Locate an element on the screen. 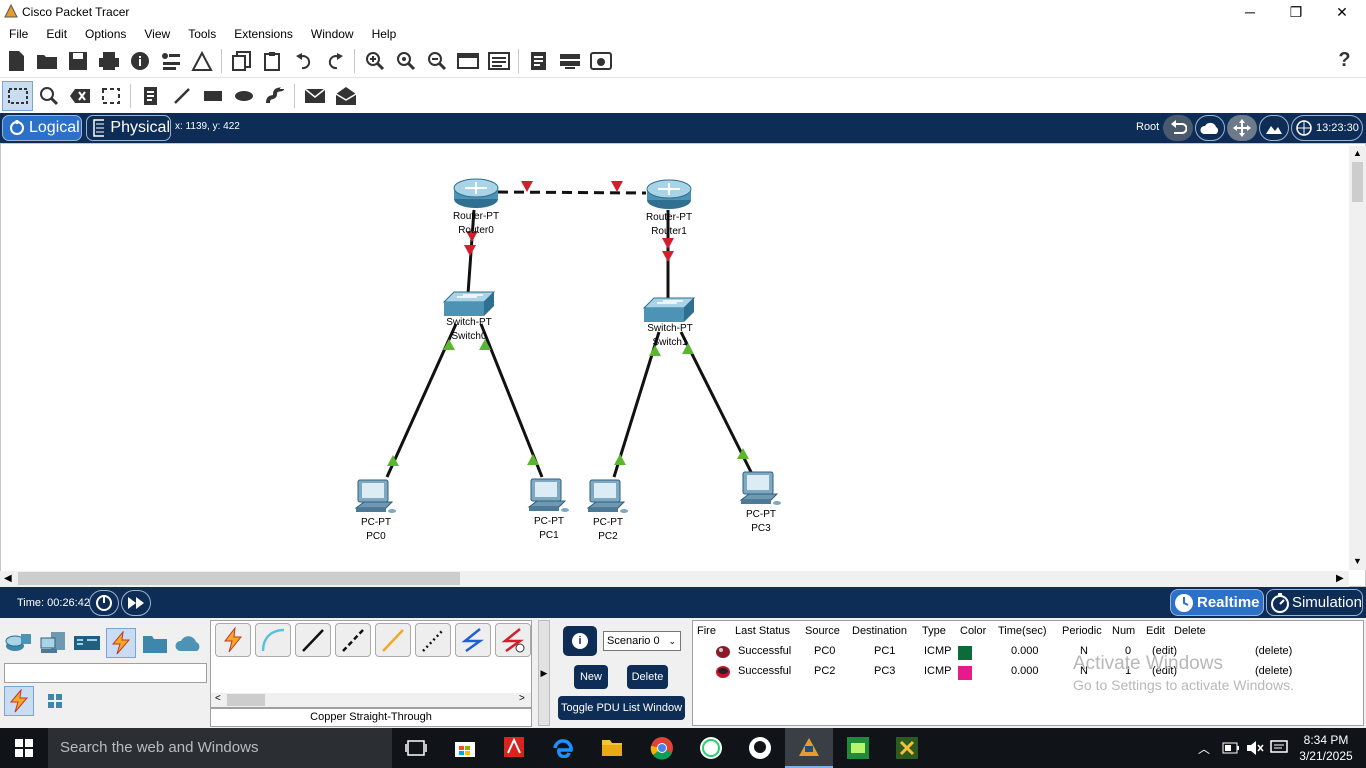  connections-icon is located at coordinates (121, 643).